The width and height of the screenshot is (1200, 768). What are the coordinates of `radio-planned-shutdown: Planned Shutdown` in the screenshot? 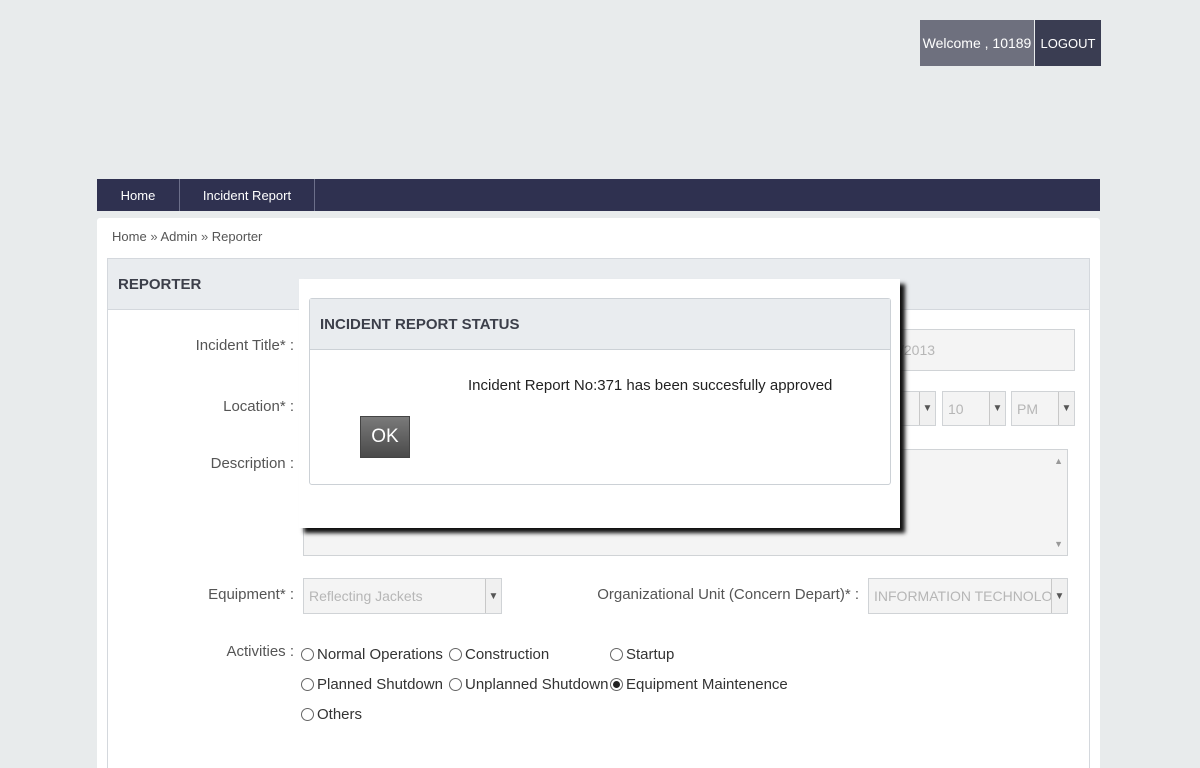 It's located at (372, 684).